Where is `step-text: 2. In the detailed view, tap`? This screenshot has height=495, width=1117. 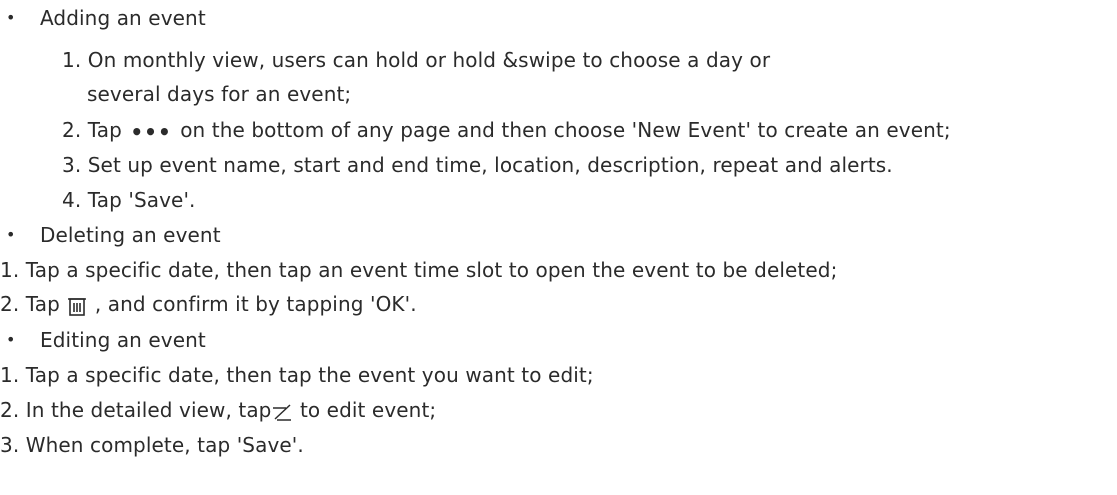 step-text: 2. In the detailed view, tap is located at coordinates (136, 410).